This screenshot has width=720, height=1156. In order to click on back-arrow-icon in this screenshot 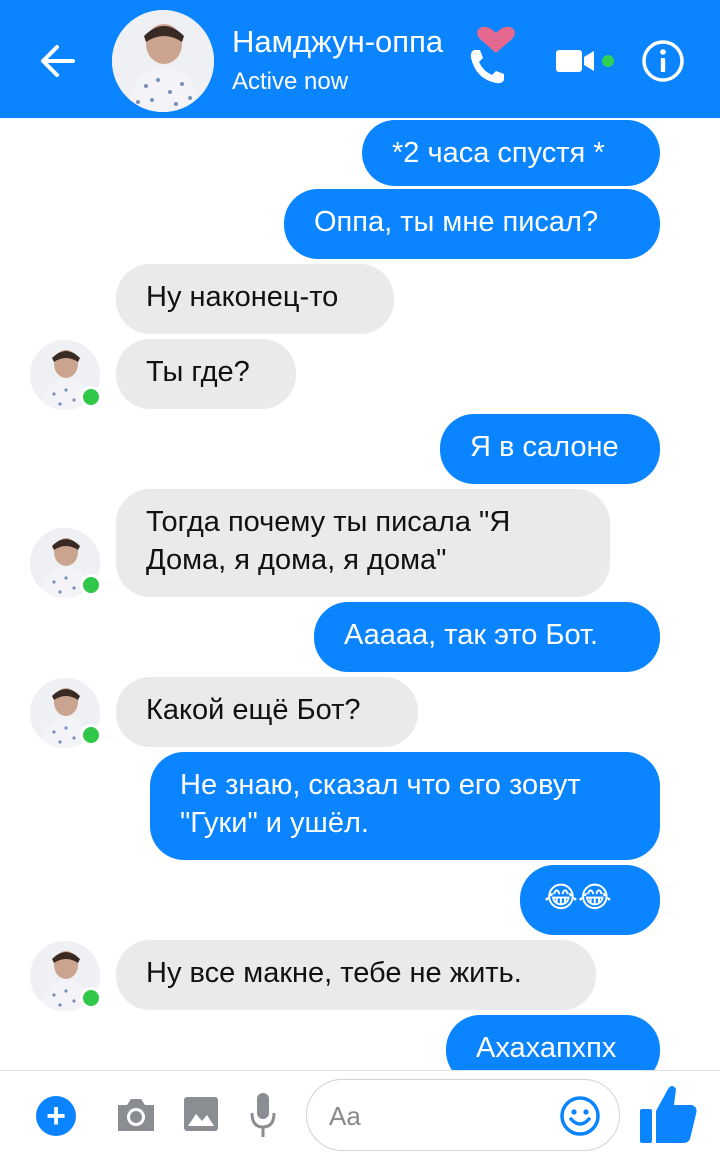, I will do `click(58, 61)`.